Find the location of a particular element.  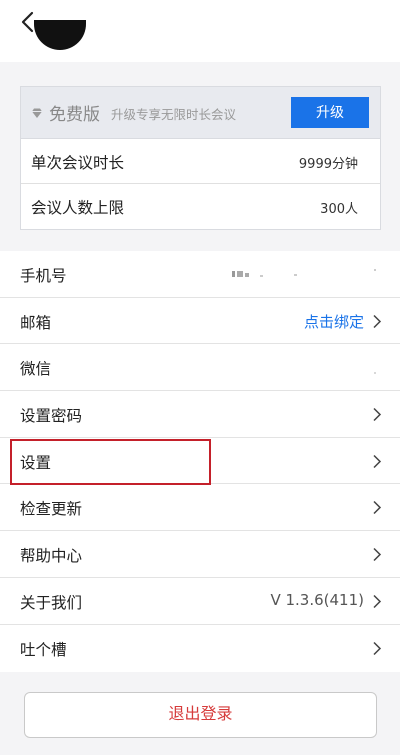

upgrade-tip: 升级专享无限时长会议 is located at coordinates (174, 114).